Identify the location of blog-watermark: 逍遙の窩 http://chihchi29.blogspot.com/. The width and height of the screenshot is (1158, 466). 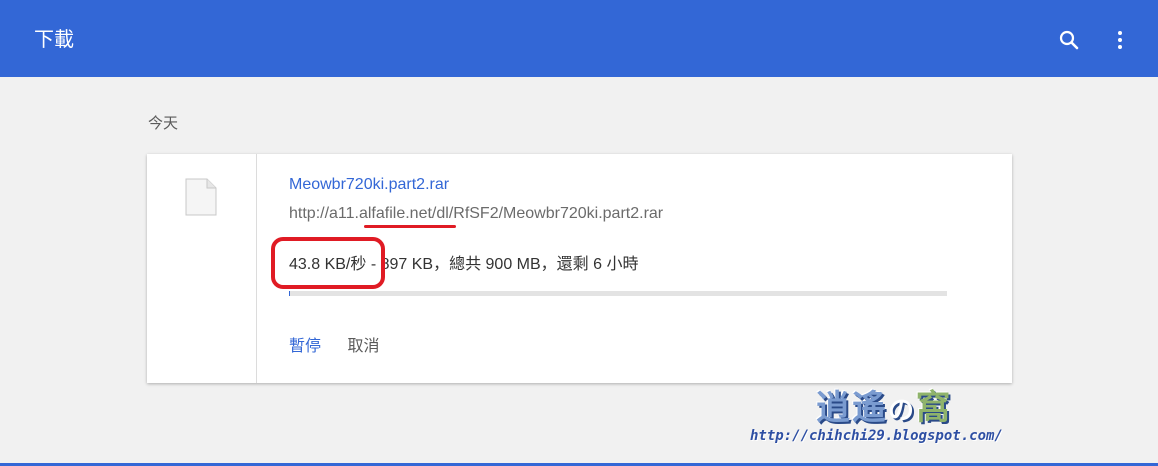
(891, 415).